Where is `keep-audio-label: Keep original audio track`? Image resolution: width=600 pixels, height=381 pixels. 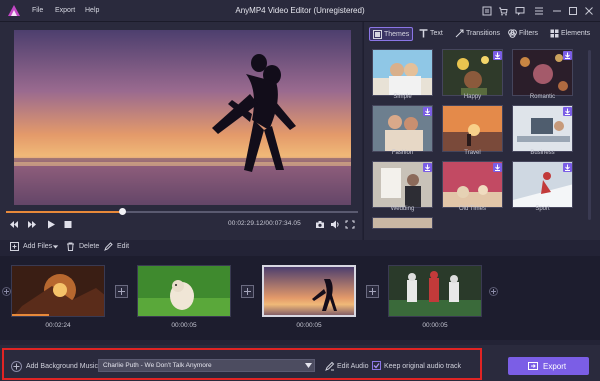
keep-audio-label: Keep original audio track is located at coordinates (423, 366).